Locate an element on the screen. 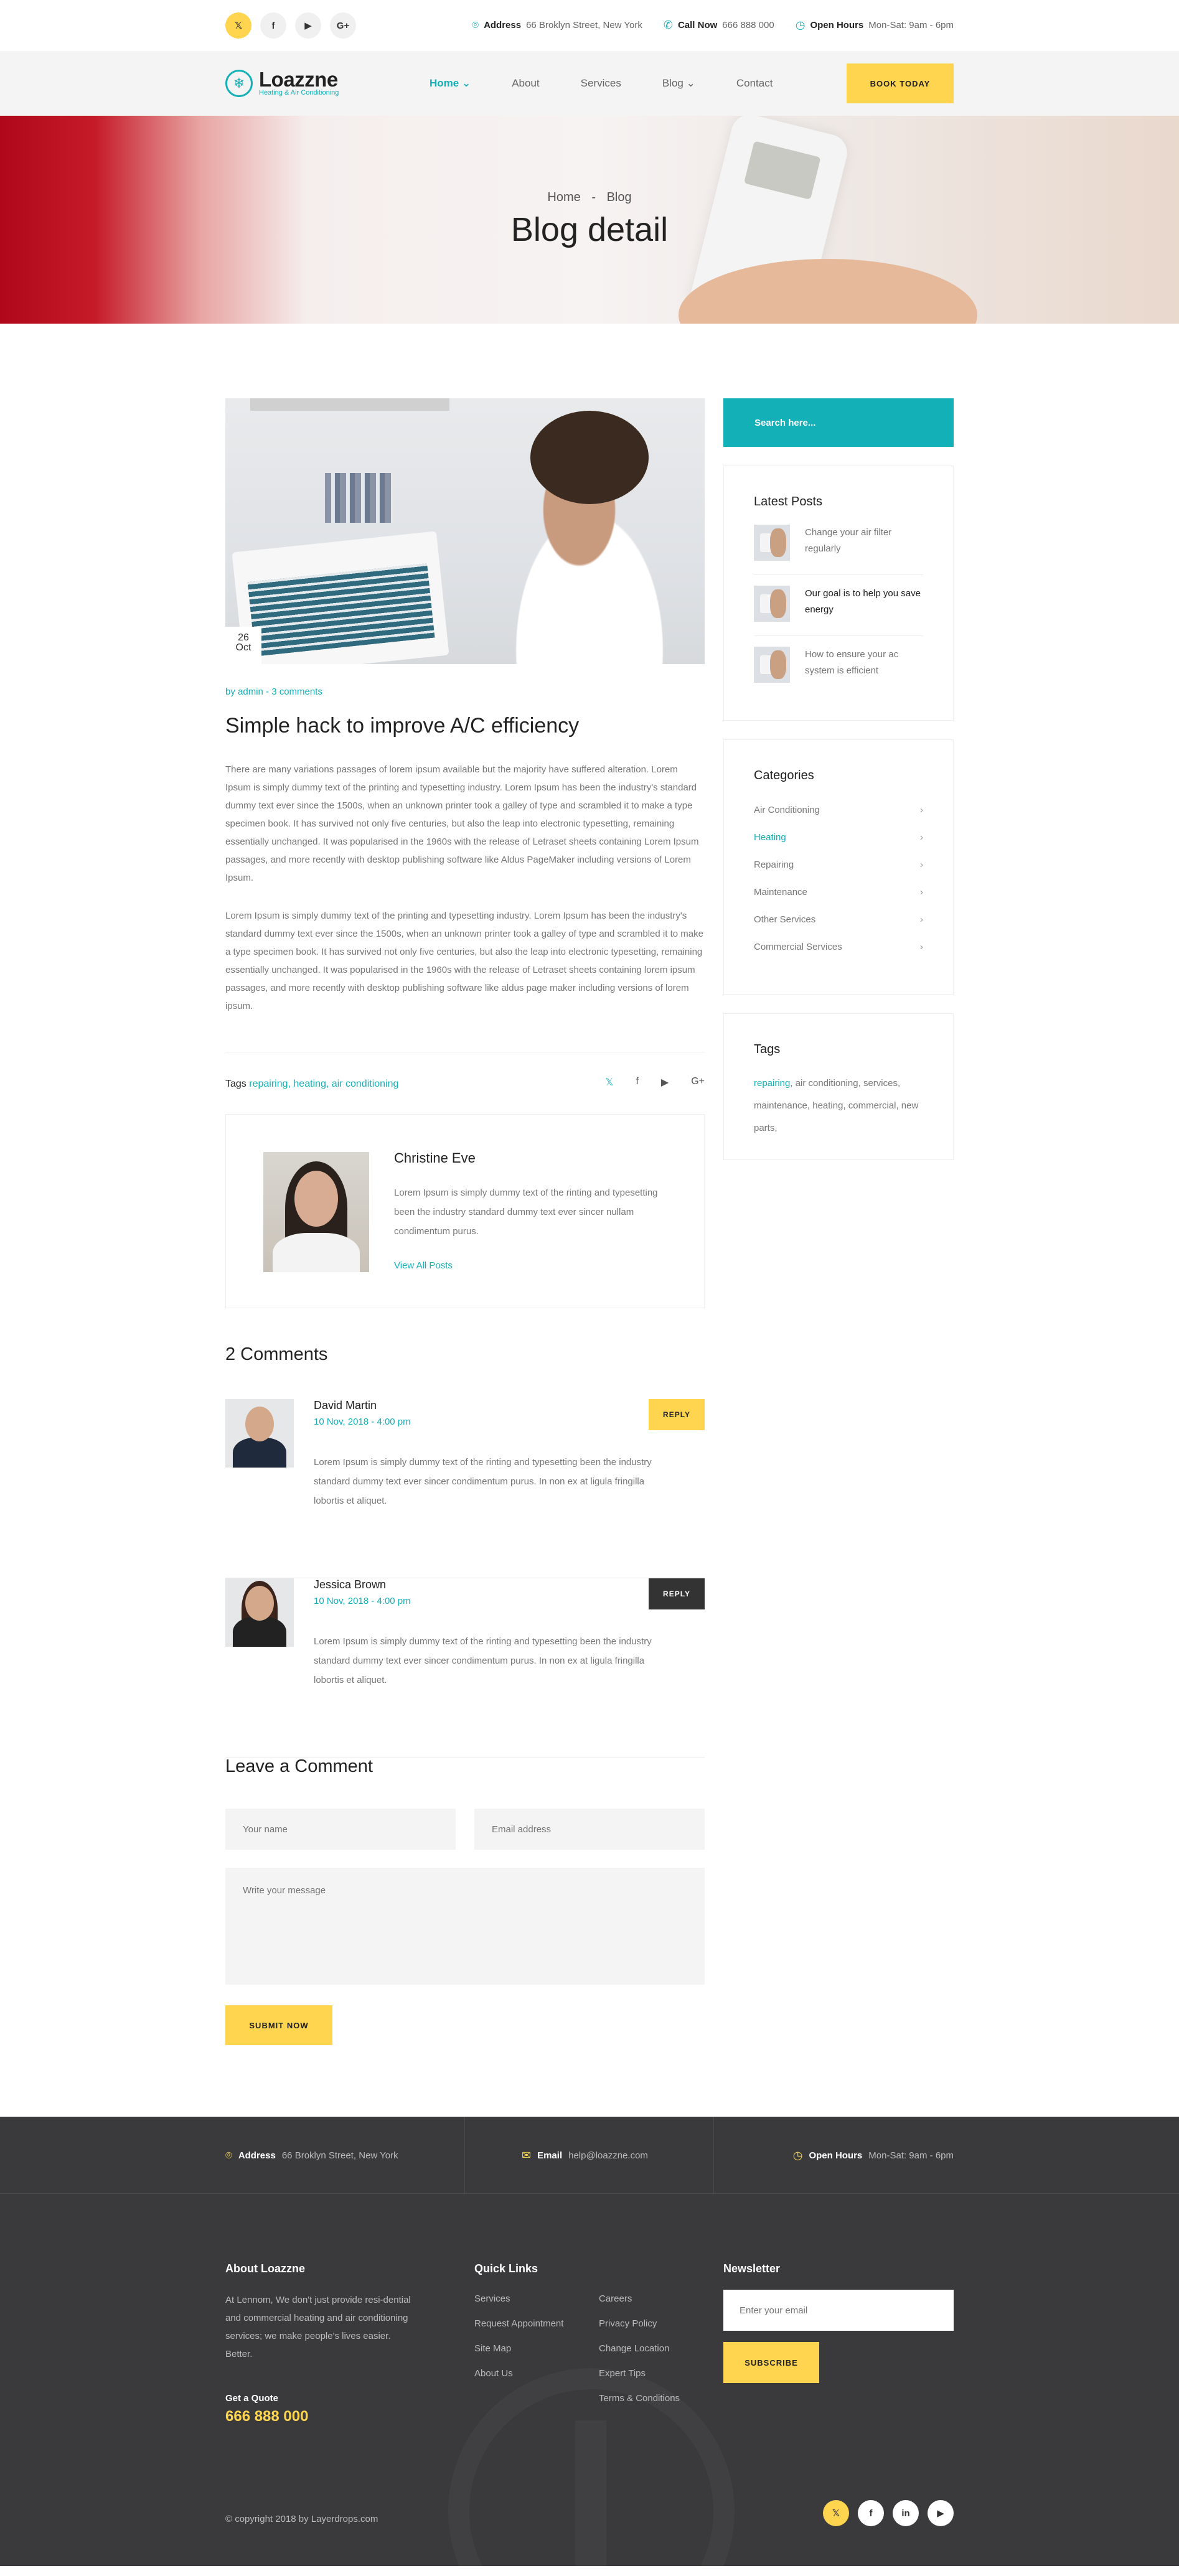 The image size is (1179, 2576). post-title: Simple hack to improve A/C efficiency is located at coordinates (403, 726).